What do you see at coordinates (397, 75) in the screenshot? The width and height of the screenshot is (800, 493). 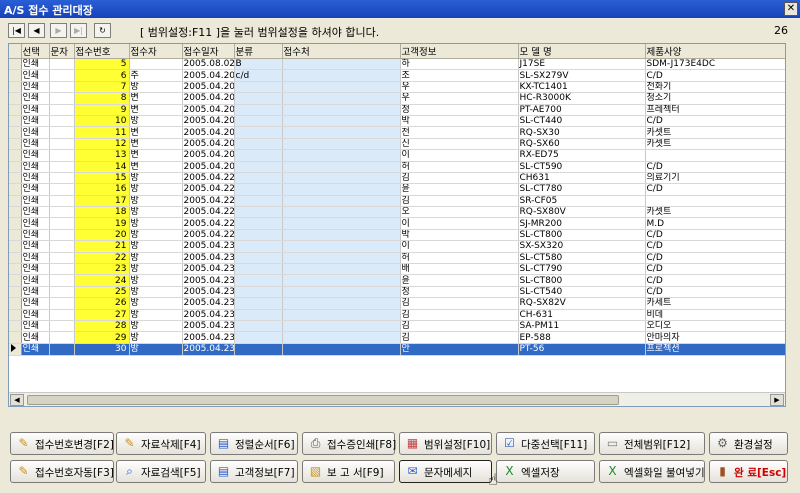 I see `table-row: 인쇄 6 주 2005.04.20 c/d 조 SL-SX279V C/D` at bounding box center [397, 75].